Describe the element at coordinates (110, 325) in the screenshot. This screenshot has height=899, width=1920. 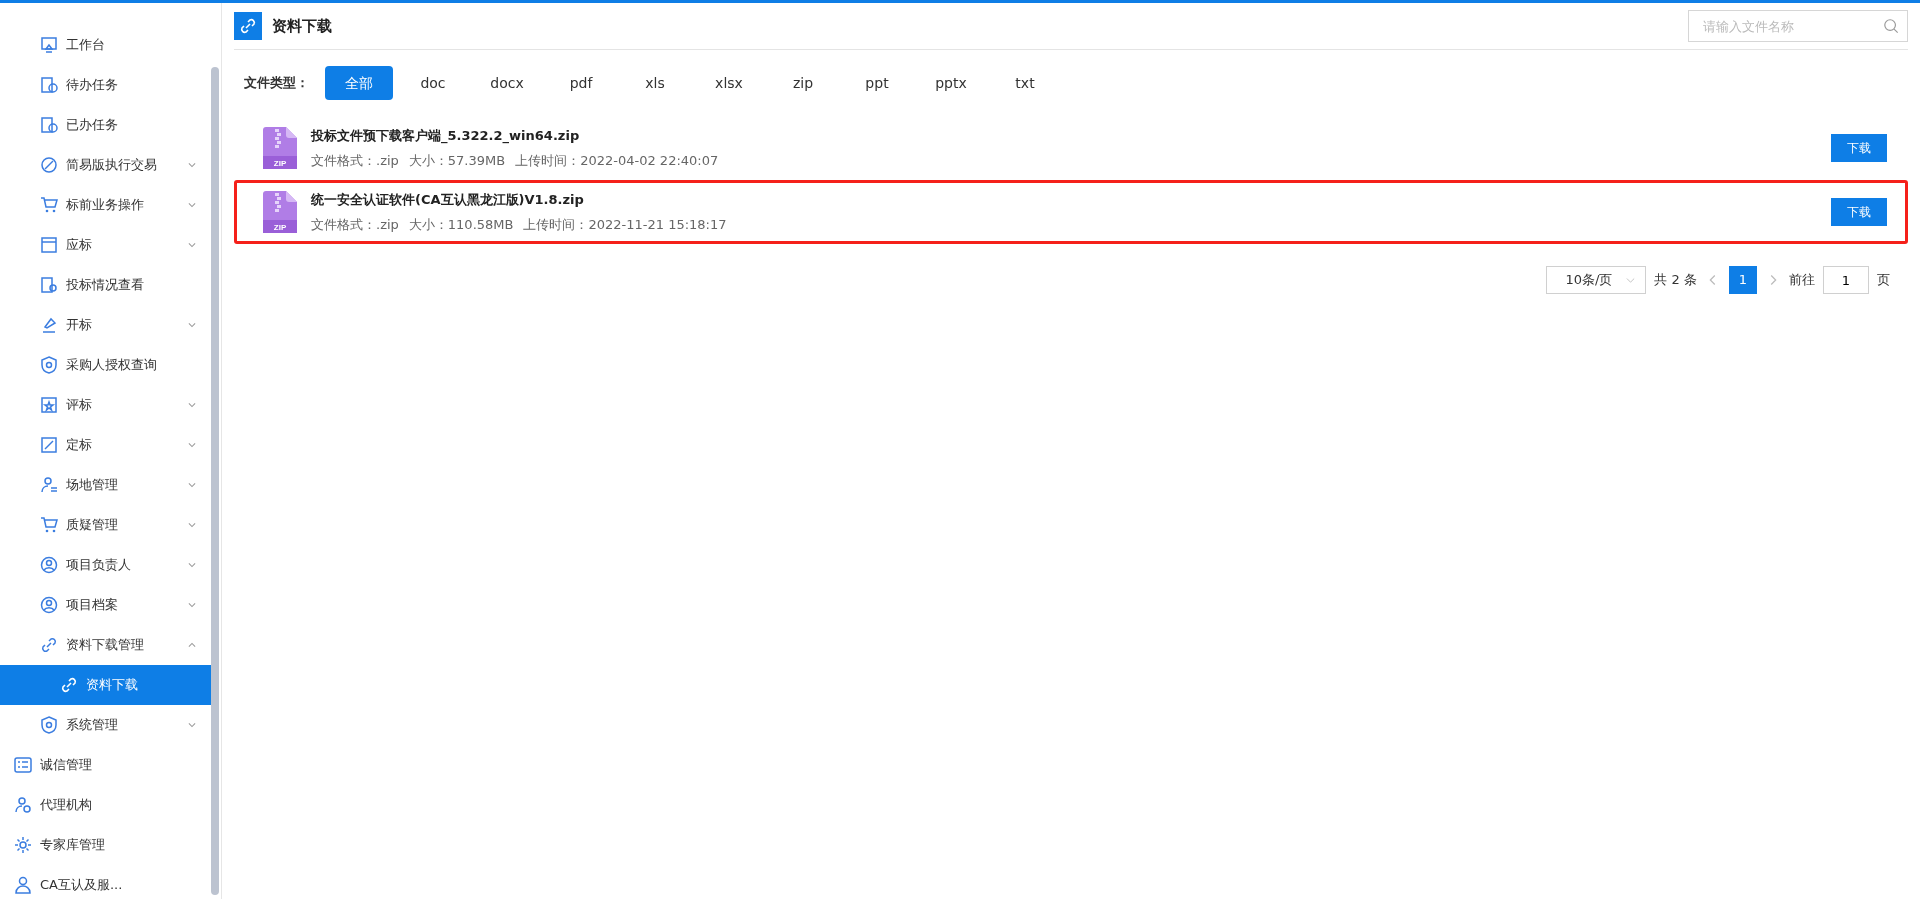
I see `sidebar-item: 开标` at that location.